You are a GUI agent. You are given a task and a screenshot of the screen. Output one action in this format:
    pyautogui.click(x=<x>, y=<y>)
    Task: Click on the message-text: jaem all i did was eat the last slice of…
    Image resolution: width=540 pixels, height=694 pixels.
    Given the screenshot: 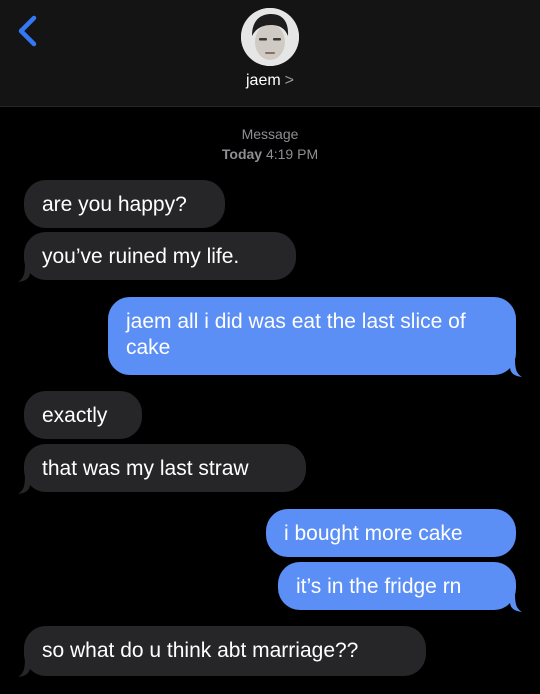 What is the action you would take?
    pyautogui.click(x=296, y=334)
    